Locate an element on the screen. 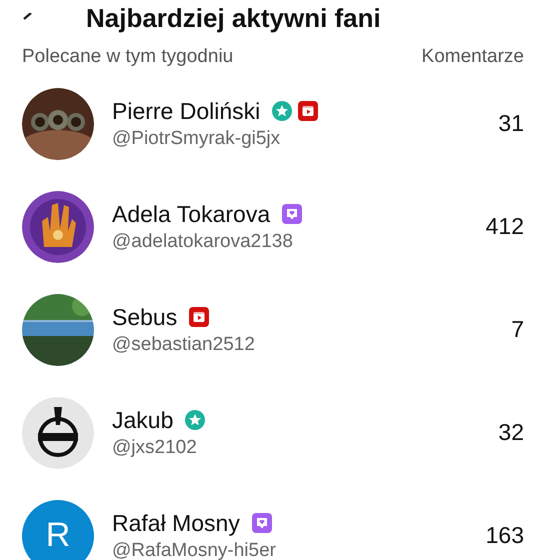  page-title: Najbardziej aktywni fani is located at coordinates (233, 18).